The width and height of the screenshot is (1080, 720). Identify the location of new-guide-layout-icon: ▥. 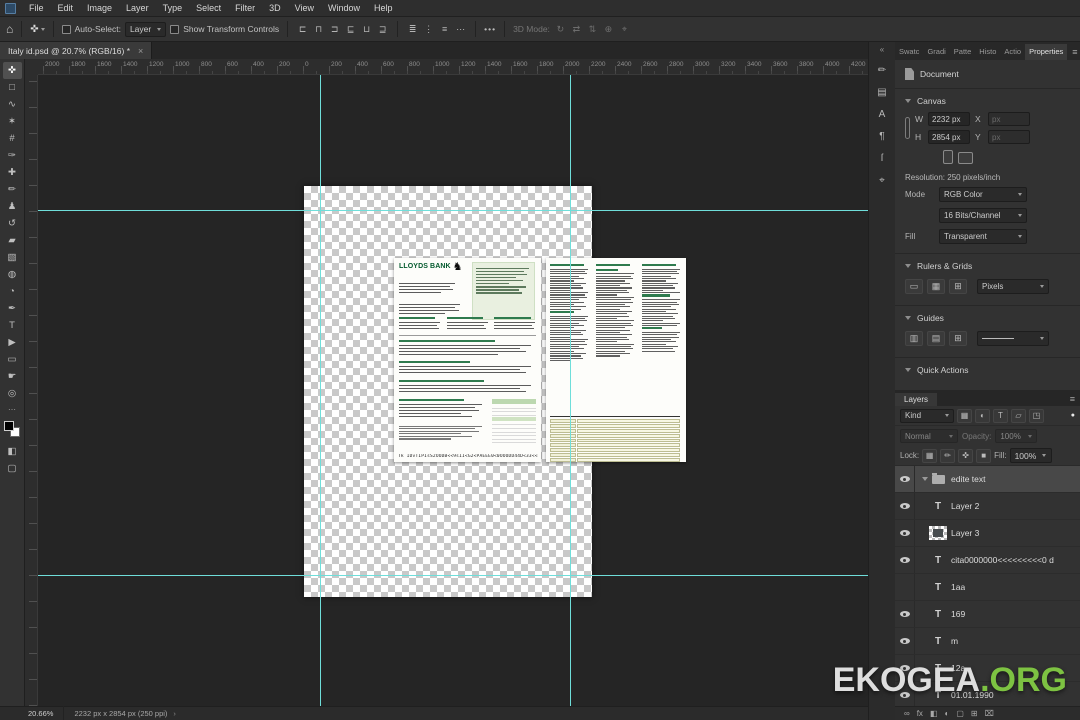
(914, 338).